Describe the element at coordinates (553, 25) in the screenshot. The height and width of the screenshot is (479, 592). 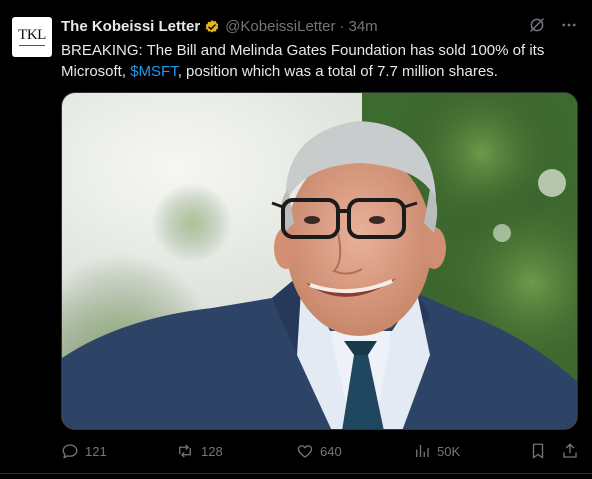
I see `tweet-top-actions` at that location.